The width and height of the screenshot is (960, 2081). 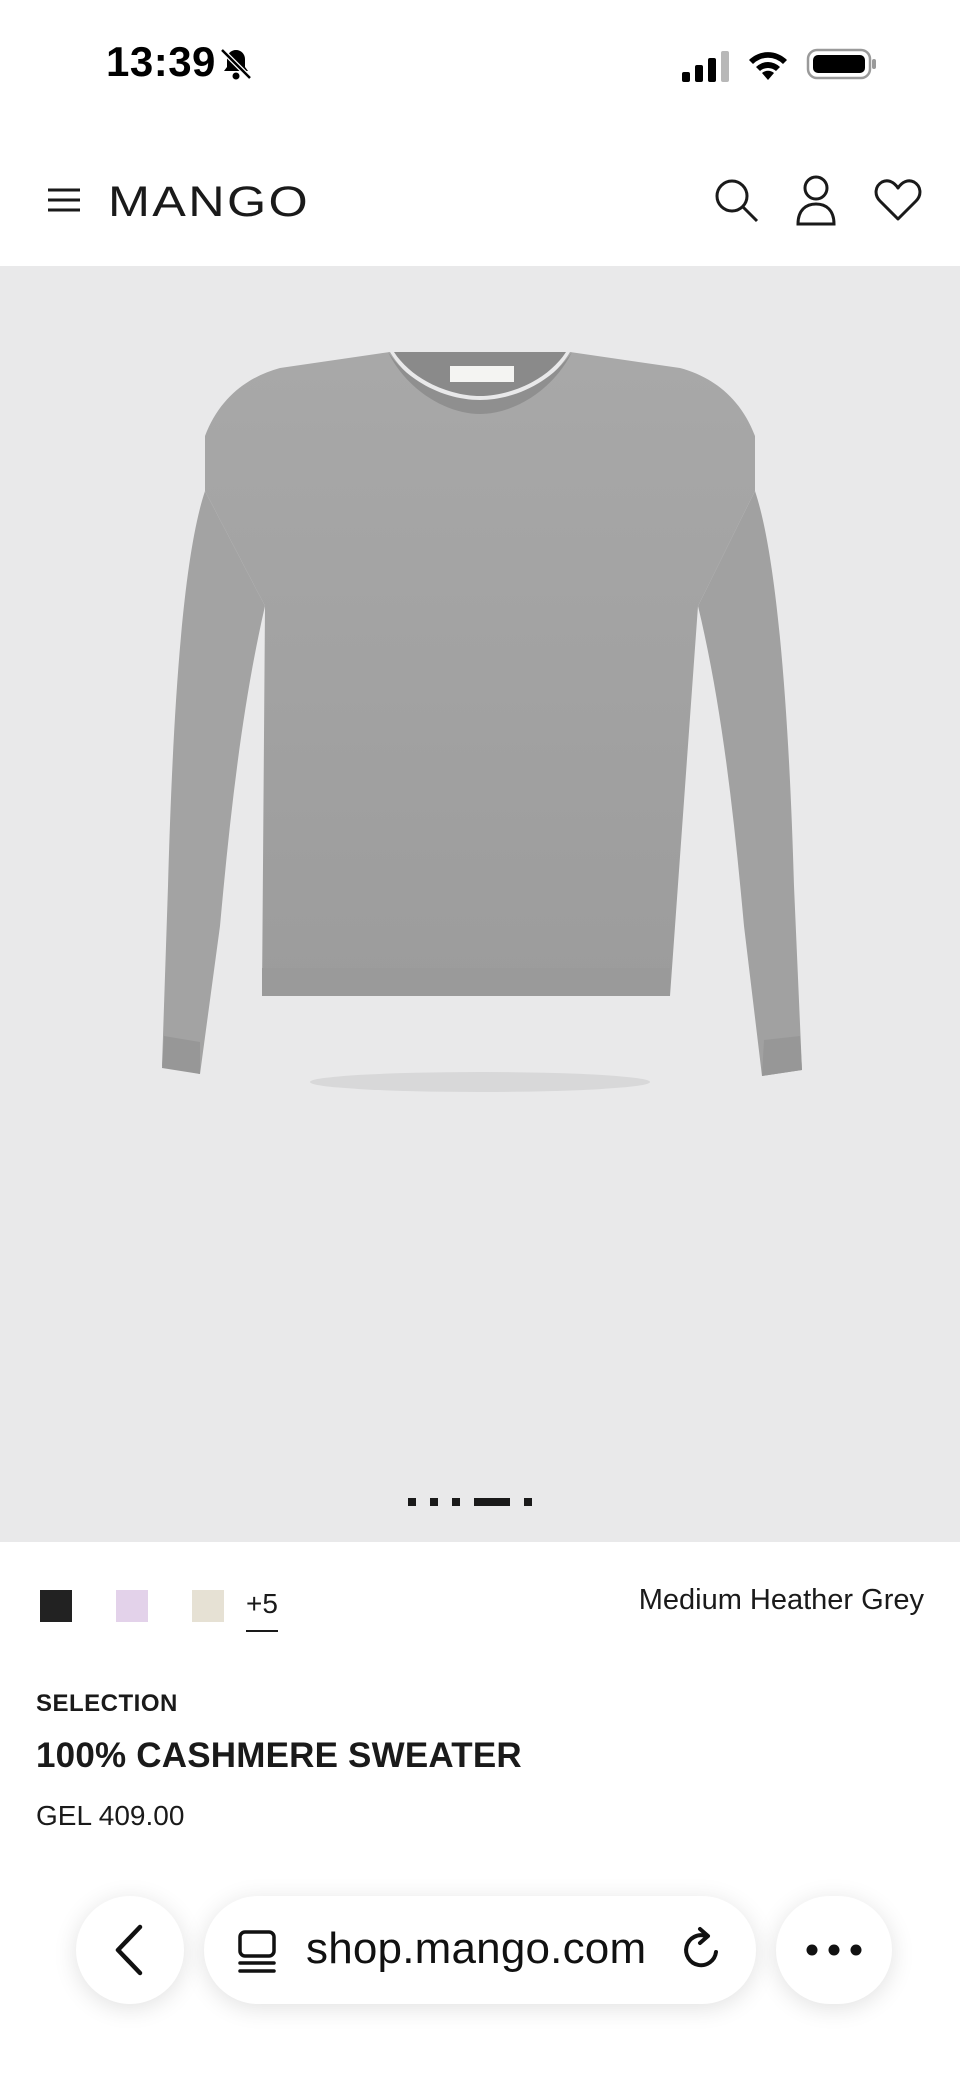 What do you see at coordinates (480, 65) in the screenshot?
I see `status-bar: 13:39` at bounding box center [480, 65].